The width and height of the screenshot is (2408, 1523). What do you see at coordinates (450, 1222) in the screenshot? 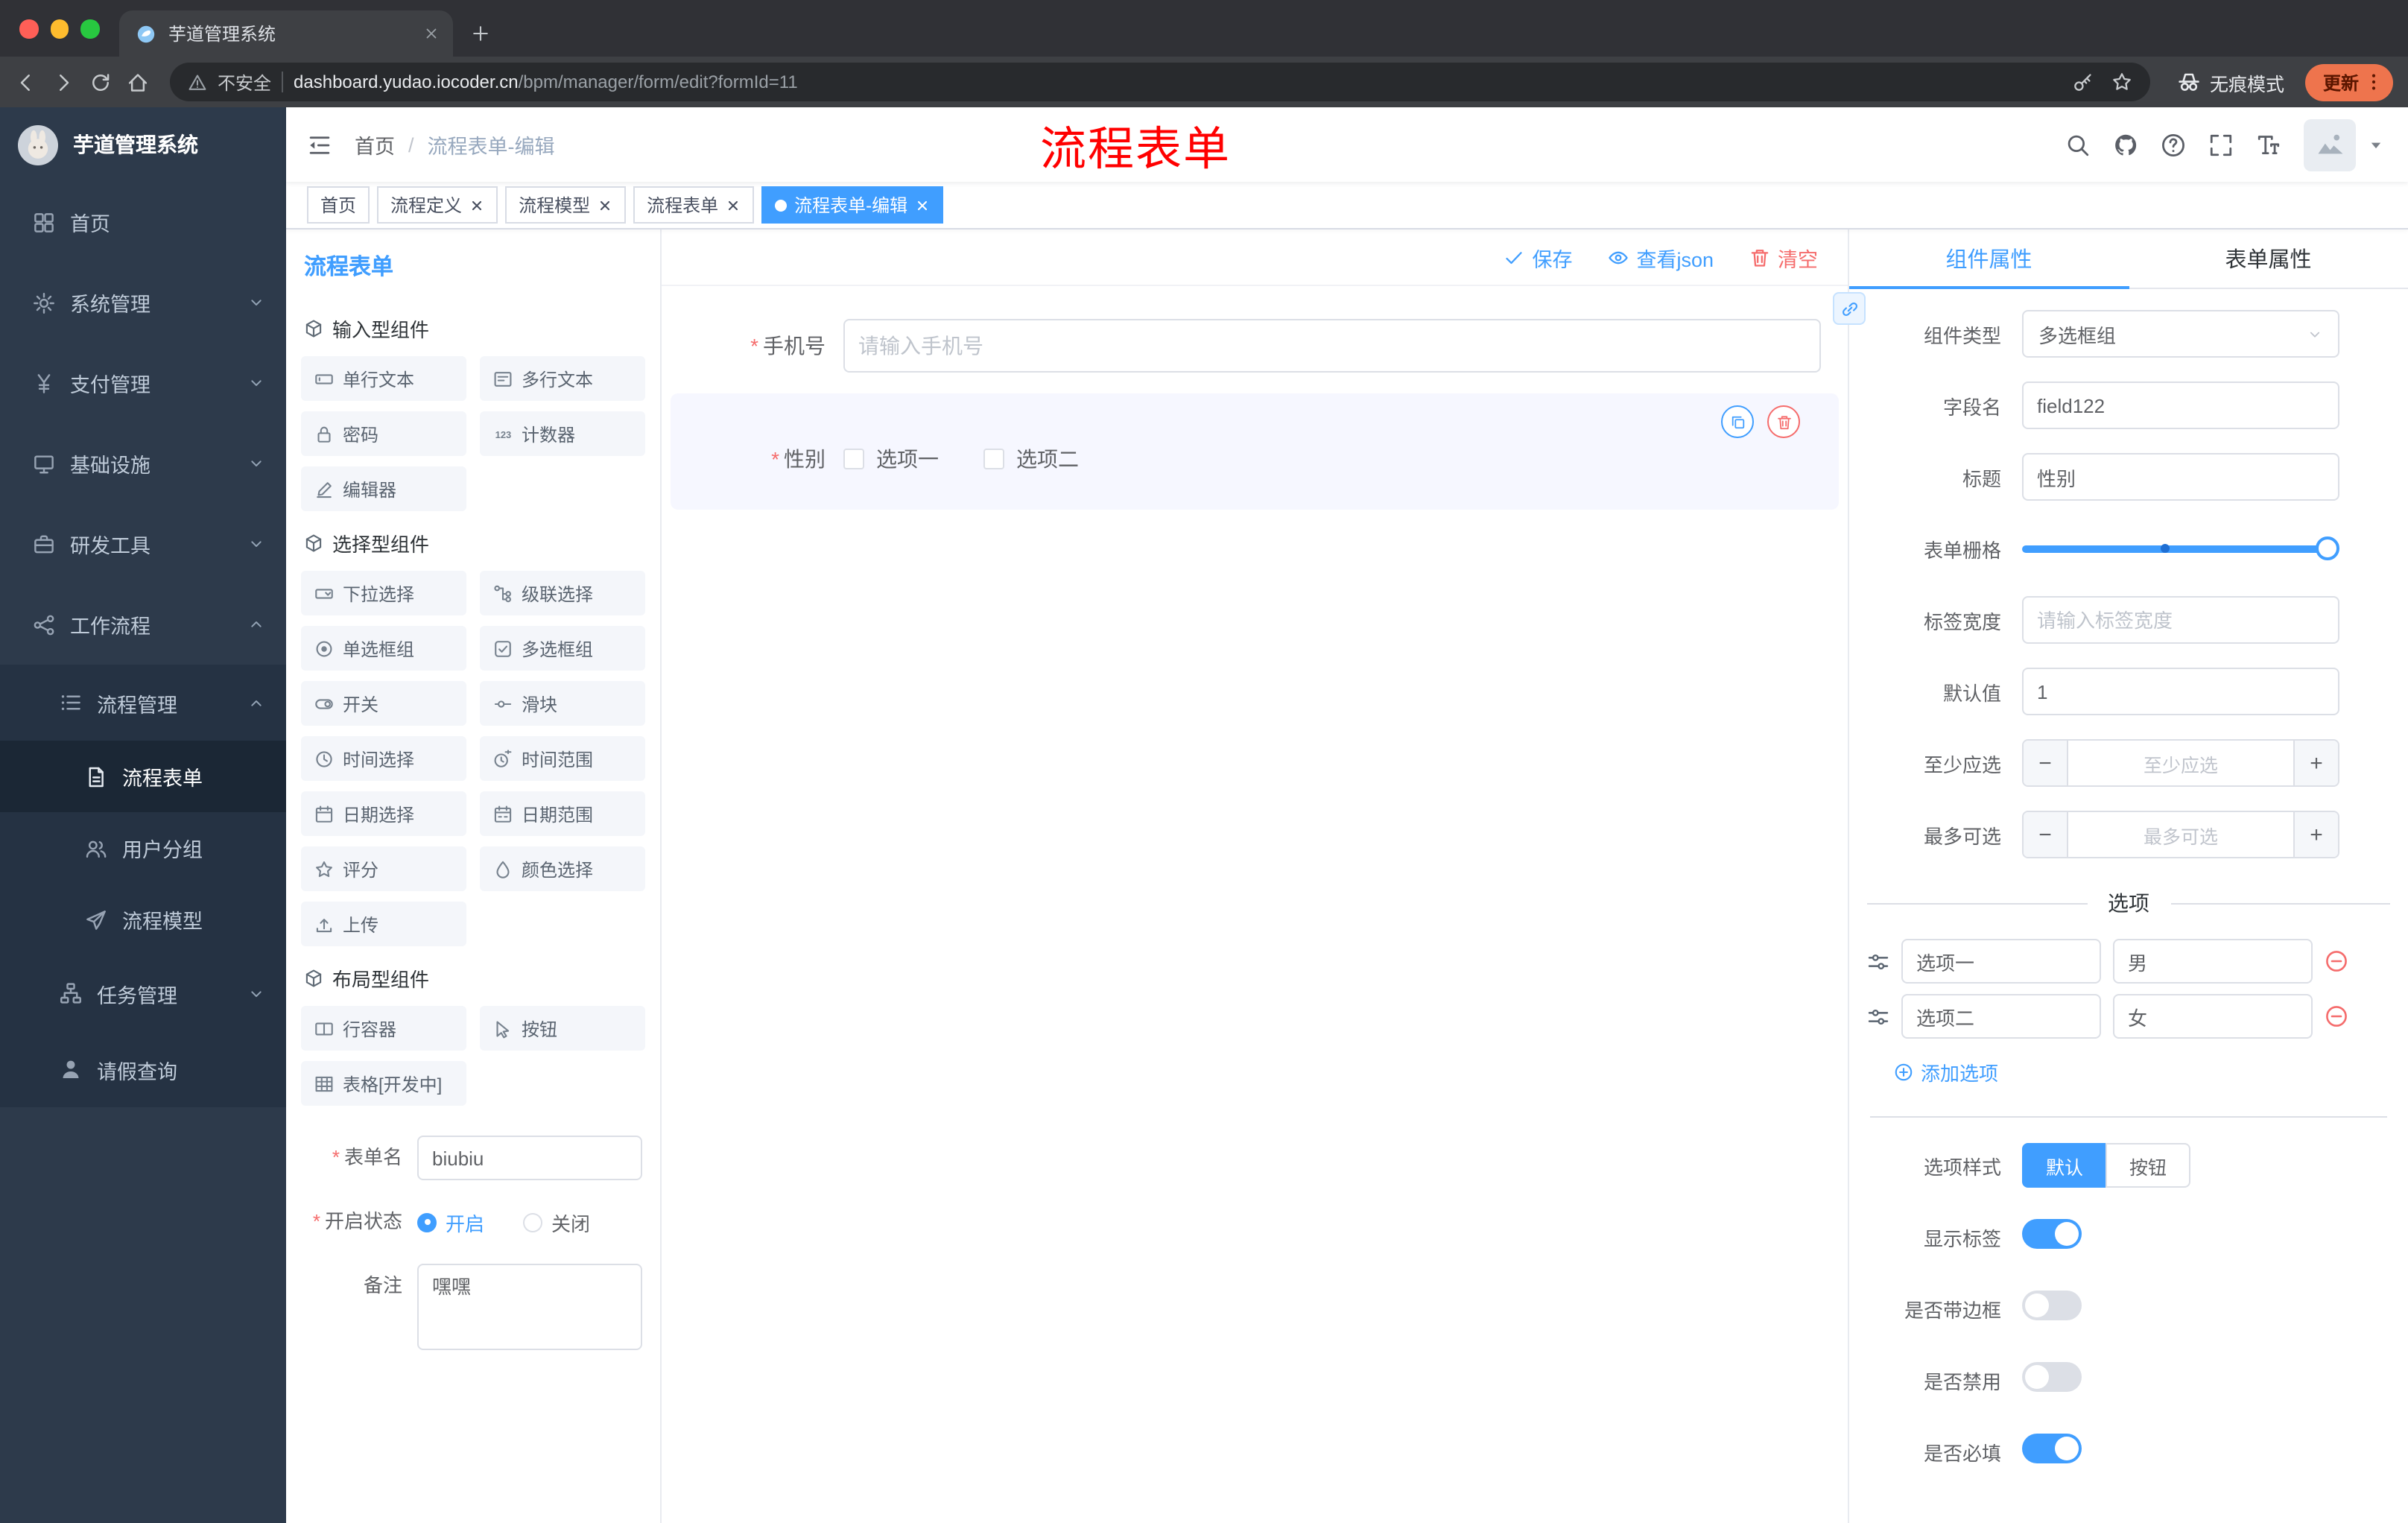
I see `status-on-radio: 开启` at bounding box center [450, 1222].